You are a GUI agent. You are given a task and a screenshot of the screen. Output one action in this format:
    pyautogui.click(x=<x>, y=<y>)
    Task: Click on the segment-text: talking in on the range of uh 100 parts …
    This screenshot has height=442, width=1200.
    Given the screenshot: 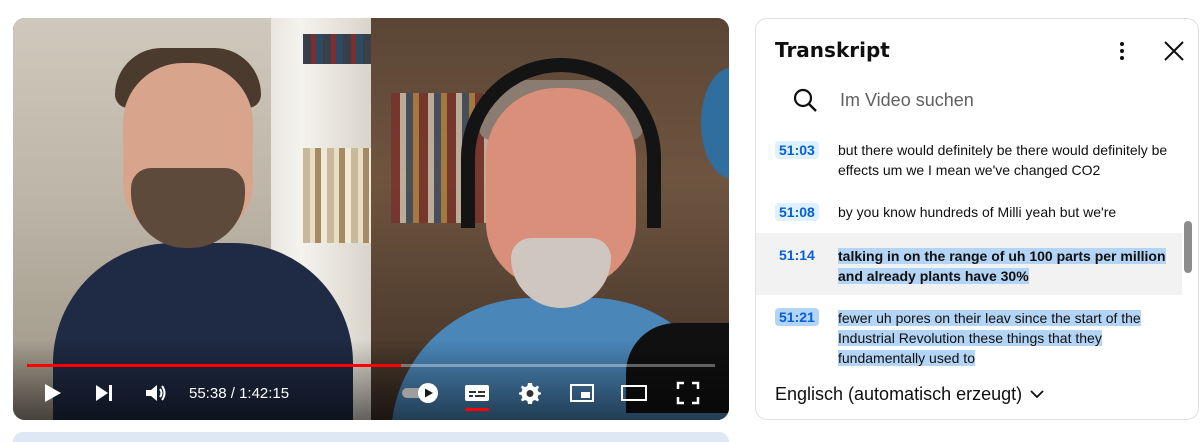 What is the action you would take?
    pyautogui.click(x=1003, y=266)
    